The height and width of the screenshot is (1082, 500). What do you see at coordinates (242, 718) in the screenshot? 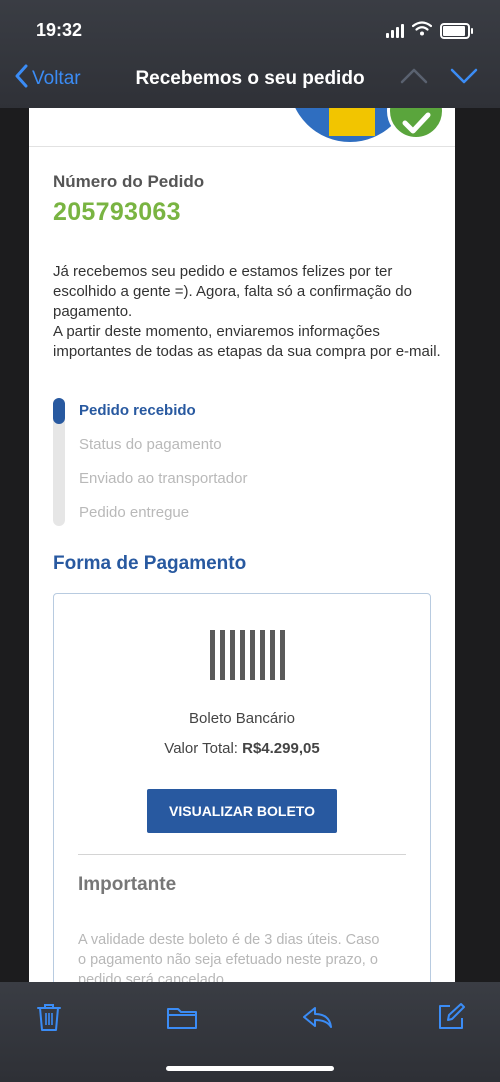
I see `payment-method: Boleto Bancário` at bounding box center [242, 718].